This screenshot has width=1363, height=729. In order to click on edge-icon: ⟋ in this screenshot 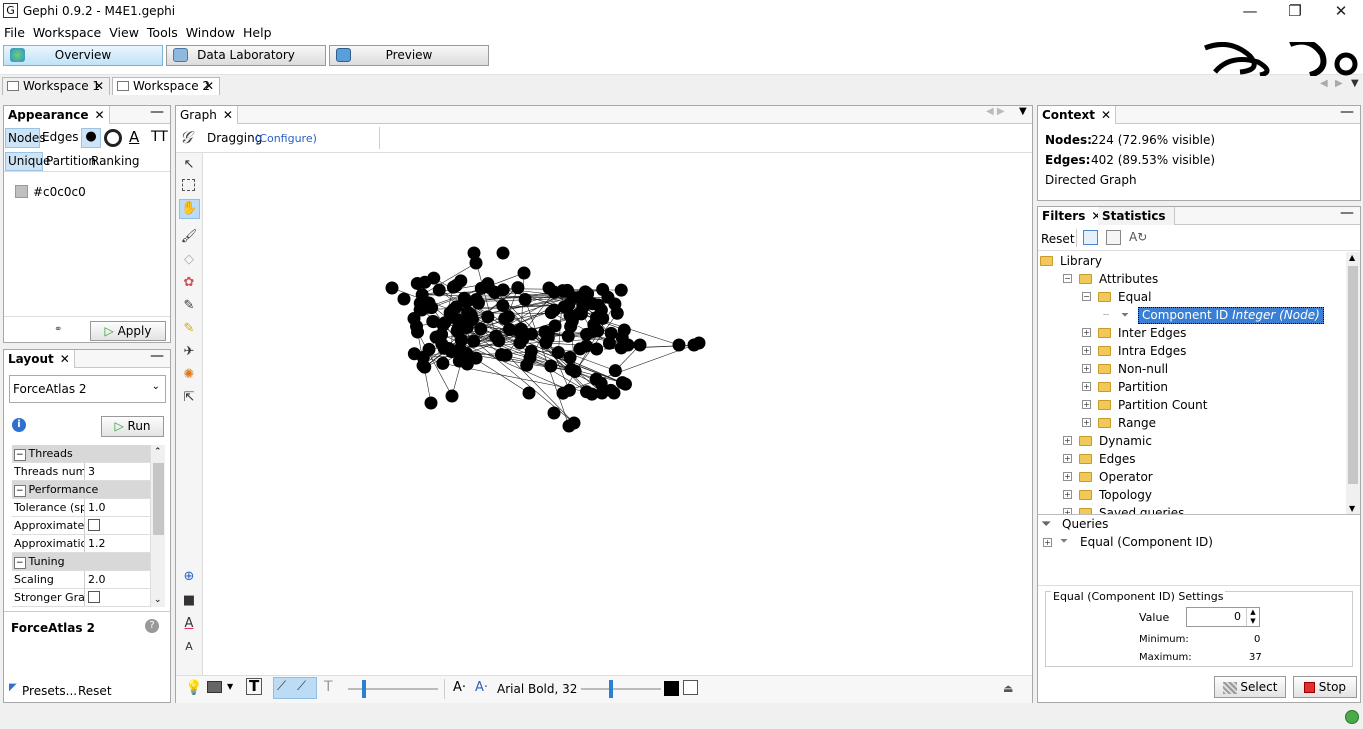, I will do `click(281, 686)`.